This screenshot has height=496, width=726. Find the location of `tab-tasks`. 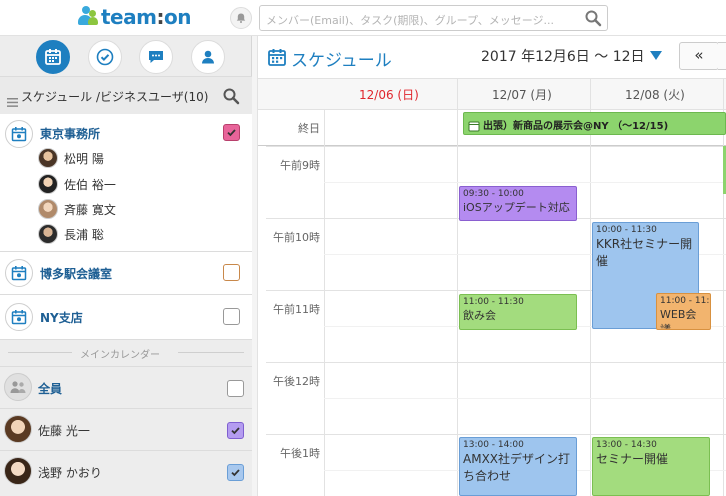

tab-tasks is located at coordinates (105, 57).